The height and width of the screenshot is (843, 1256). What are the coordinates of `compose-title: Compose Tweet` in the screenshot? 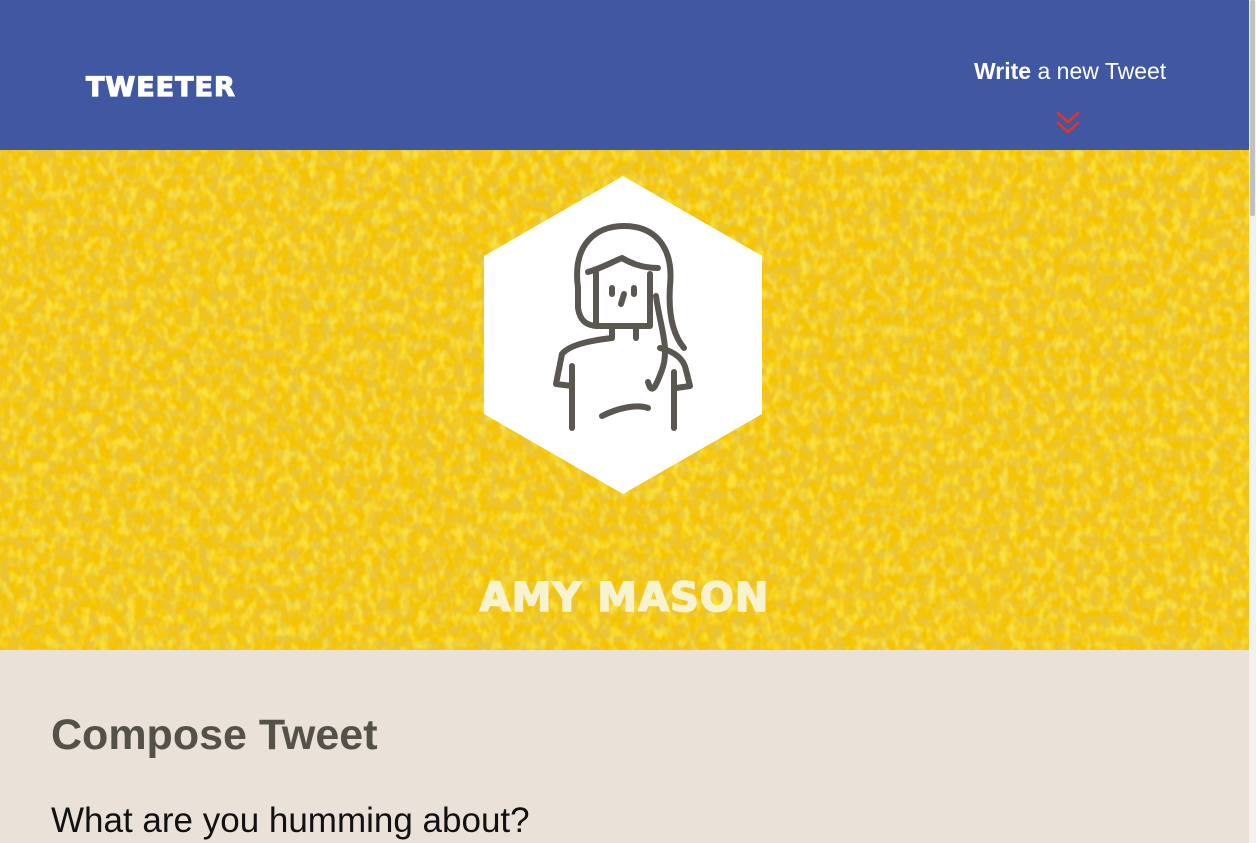 It's located at (214, 735).